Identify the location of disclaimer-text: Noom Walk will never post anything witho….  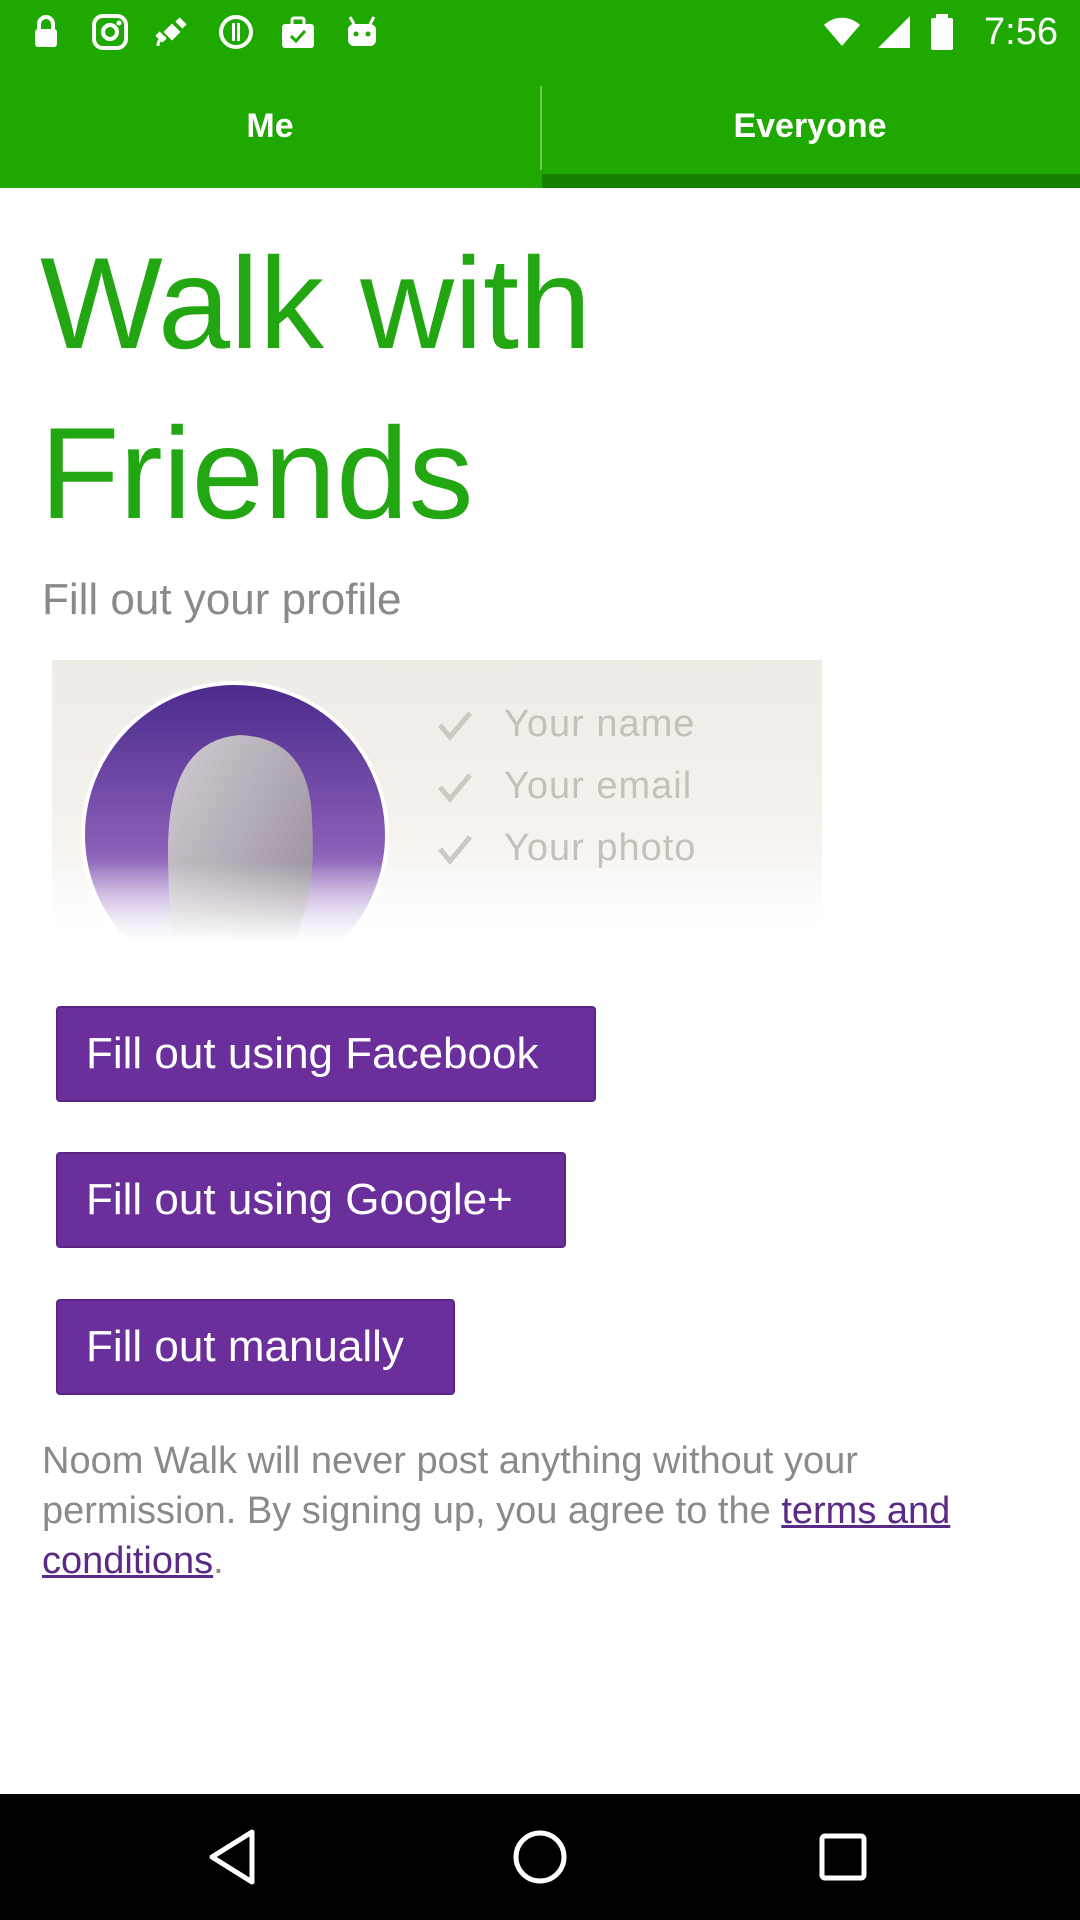
(450, 1486).